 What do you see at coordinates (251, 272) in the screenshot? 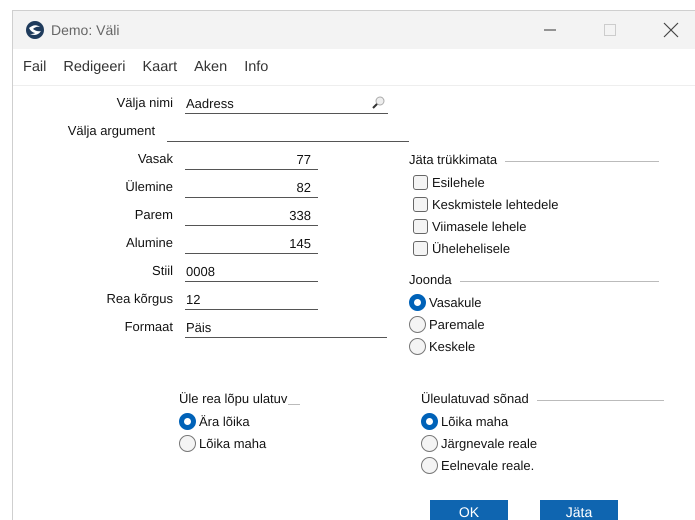
I see `input-field: 0008` at bounding box center [251, 272].